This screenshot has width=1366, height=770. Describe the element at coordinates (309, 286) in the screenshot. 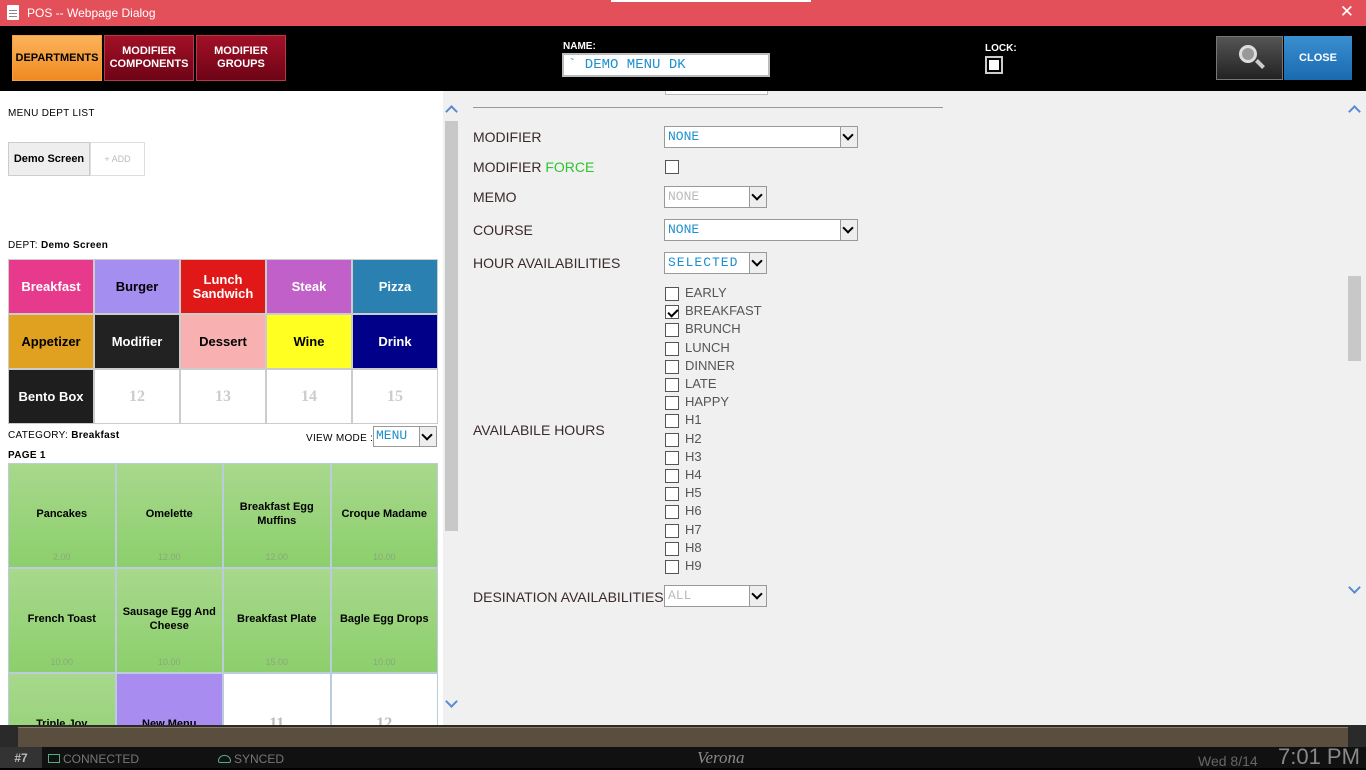

I see `dept-button: Steak` at that location.